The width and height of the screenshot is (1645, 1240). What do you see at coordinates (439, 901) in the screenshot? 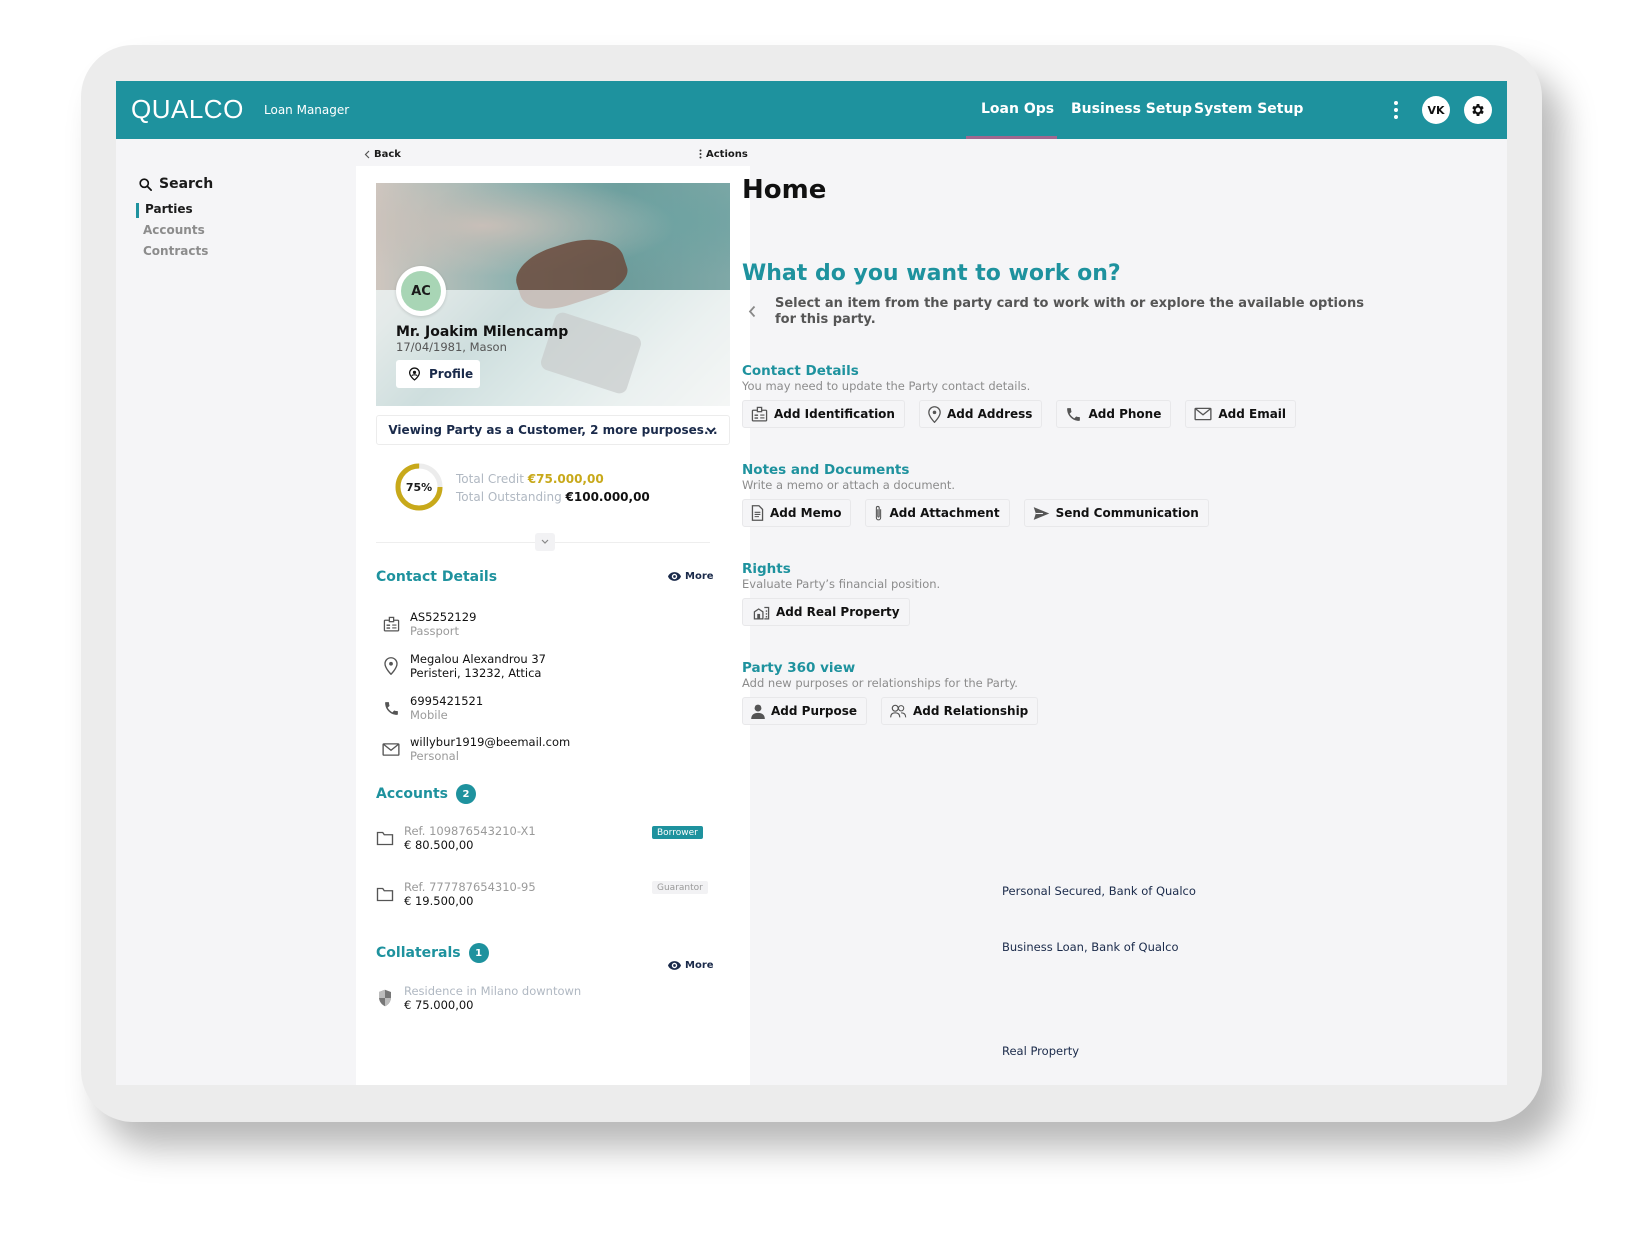
I see `account-amount: € 19.500,00` at bounding box center [439, 901].